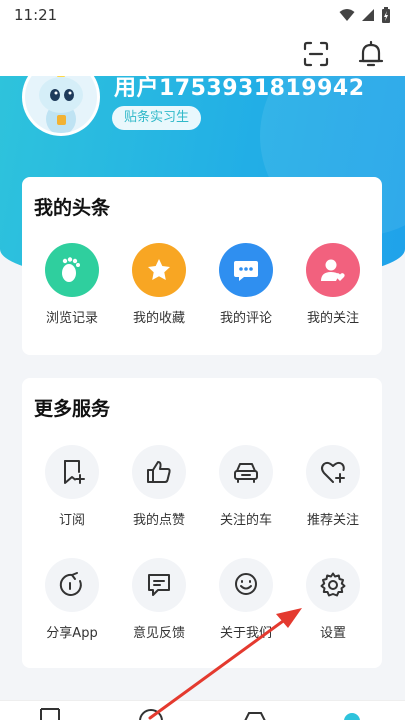 This screenshot has height=720, width=405. I want to click on user-level-badge: 贴条实习生, so click(157, 118).